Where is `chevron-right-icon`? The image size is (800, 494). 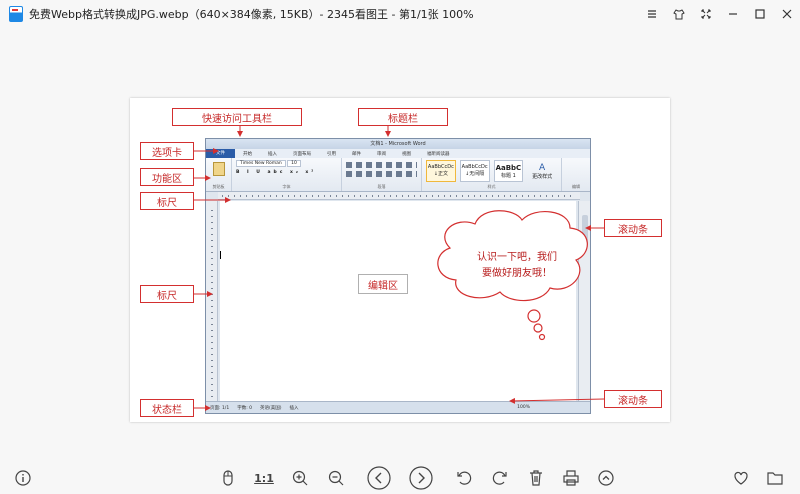 chevron-right-icon is located at coordinates (421, 478).